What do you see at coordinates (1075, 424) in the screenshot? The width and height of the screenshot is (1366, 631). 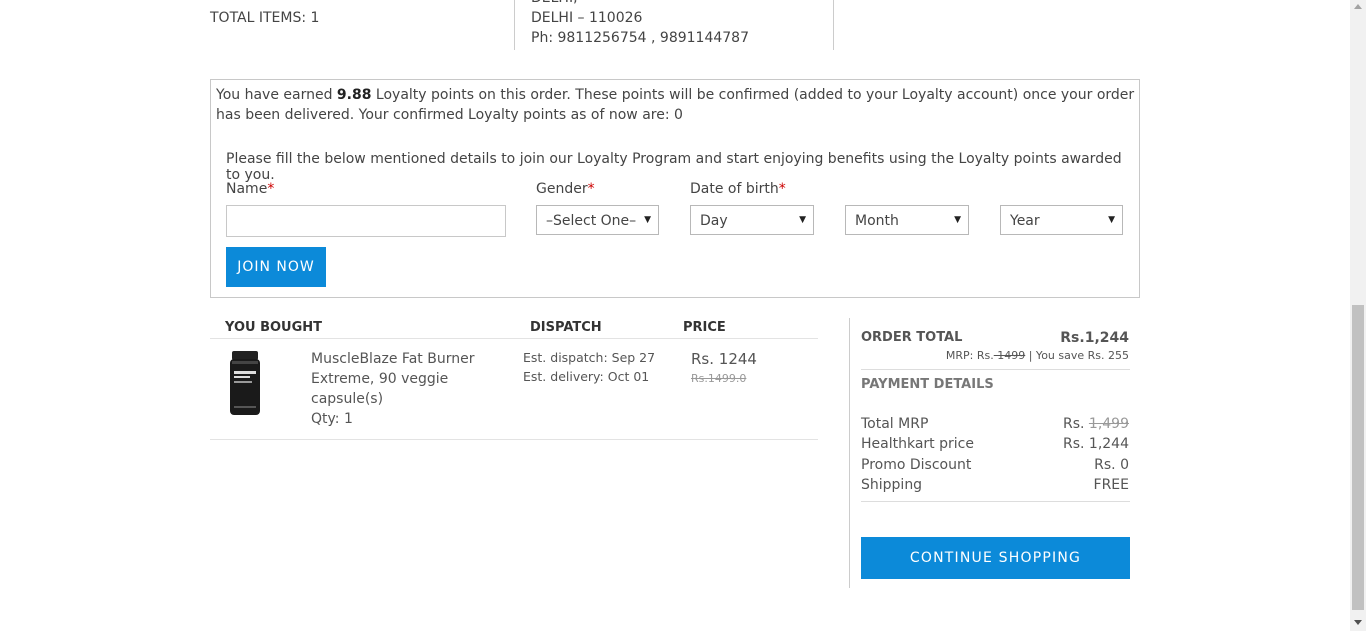 I see `total-mrp-prefix: Rs.` at bounding box center [1075, 424].